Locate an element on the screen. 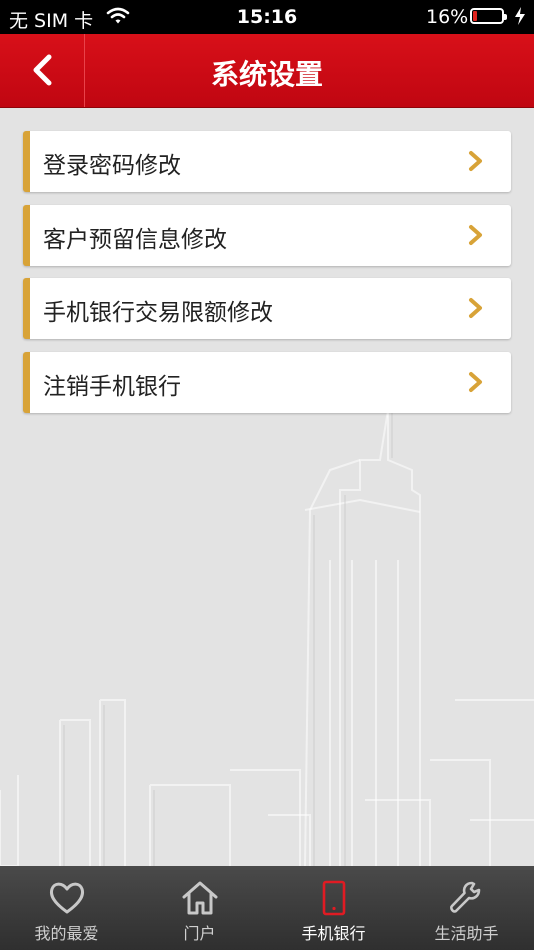 This screenshot has width=534, height=950. menu-item-transaction-limit: 手机银行交易限额修改 is located at coordinates (267, 308).